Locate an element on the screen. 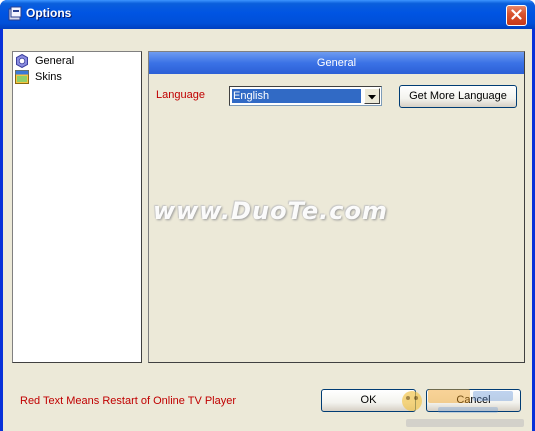 The height and width of the screenshot is (431, 535). options-app-icon is located at coordinates (15, 14).